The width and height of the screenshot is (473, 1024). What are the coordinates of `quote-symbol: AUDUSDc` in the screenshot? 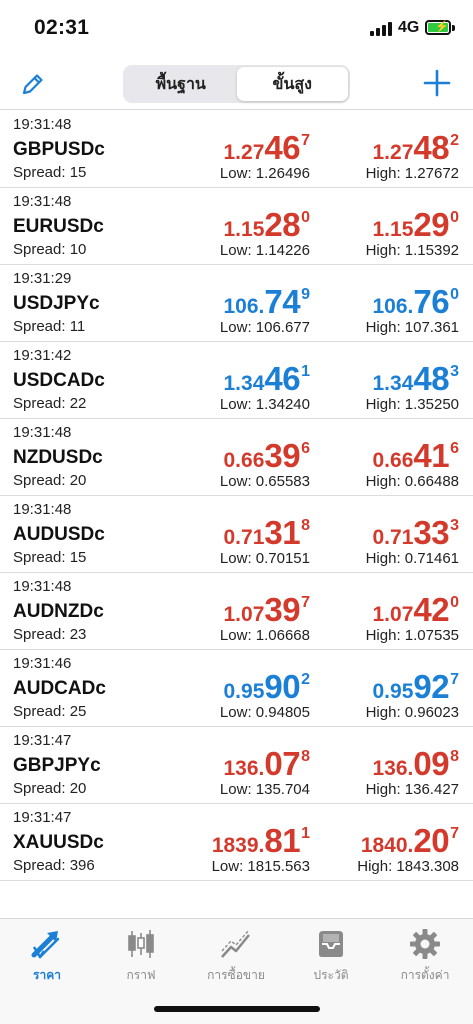 It's located at (59, 534).